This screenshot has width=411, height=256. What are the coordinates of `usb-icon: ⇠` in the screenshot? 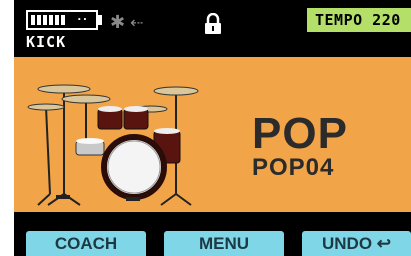 It's located at (137, 22).